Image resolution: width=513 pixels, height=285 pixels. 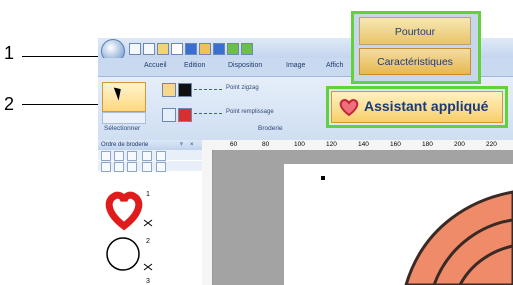 I want to click on ruler-tick: 120, so click(x=331, y=144).